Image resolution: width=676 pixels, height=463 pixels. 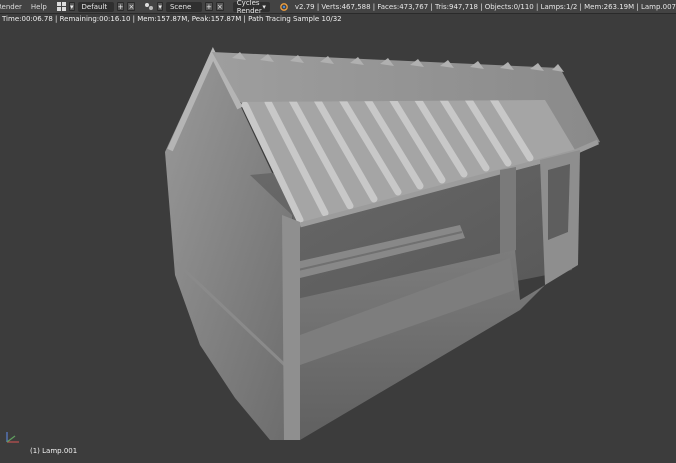 What do you see at coordinates (39, 7) in the screenshot?
I see `menu-help: Help` at bounding box center [39, 7].